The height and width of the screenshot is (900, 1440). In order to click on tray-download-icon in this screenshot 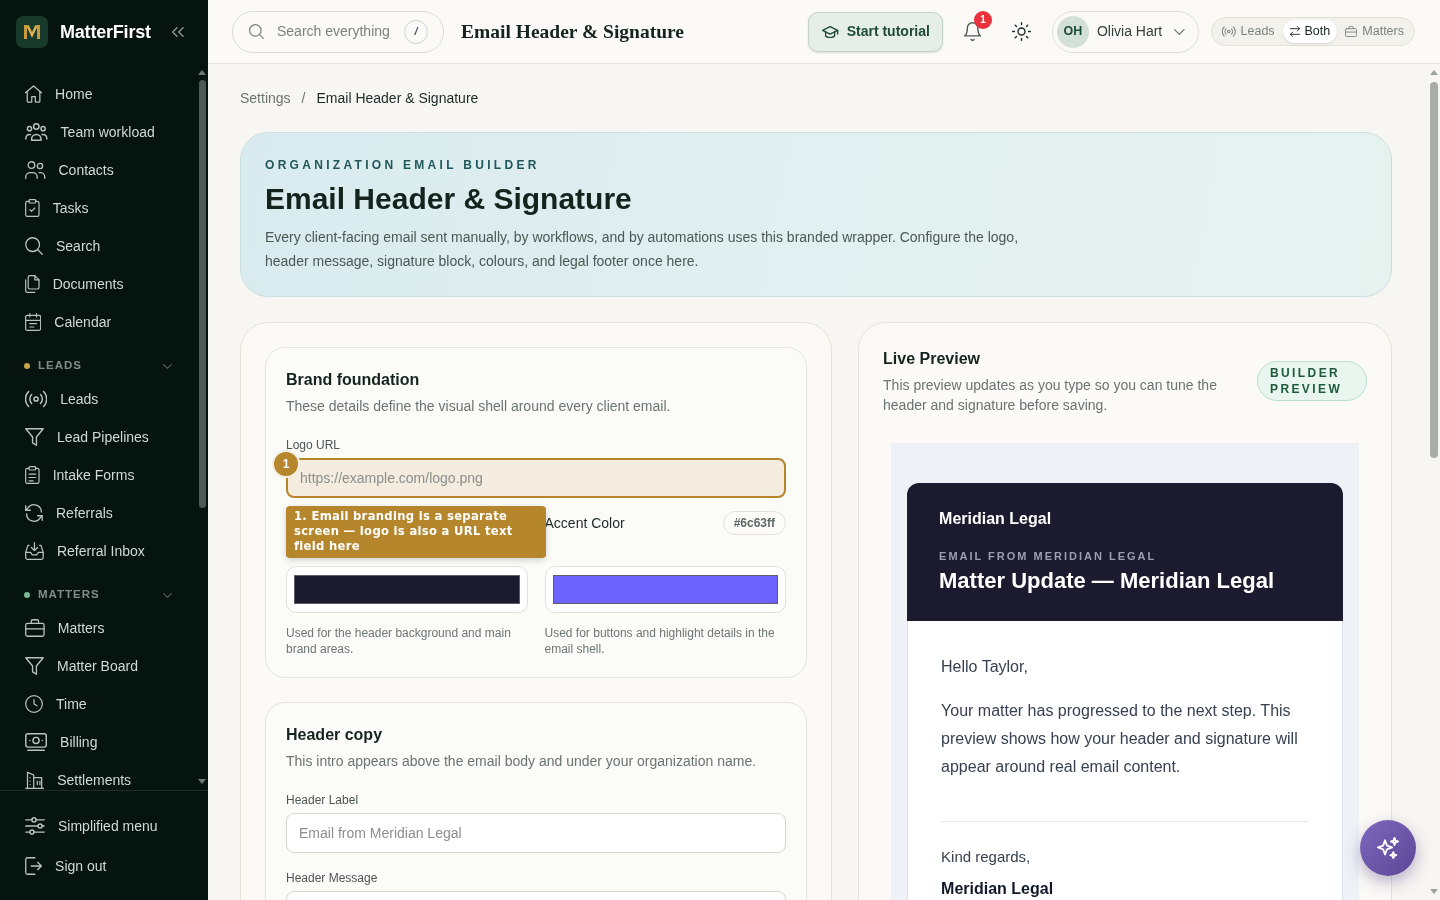, I will do `click(34, 551)`.